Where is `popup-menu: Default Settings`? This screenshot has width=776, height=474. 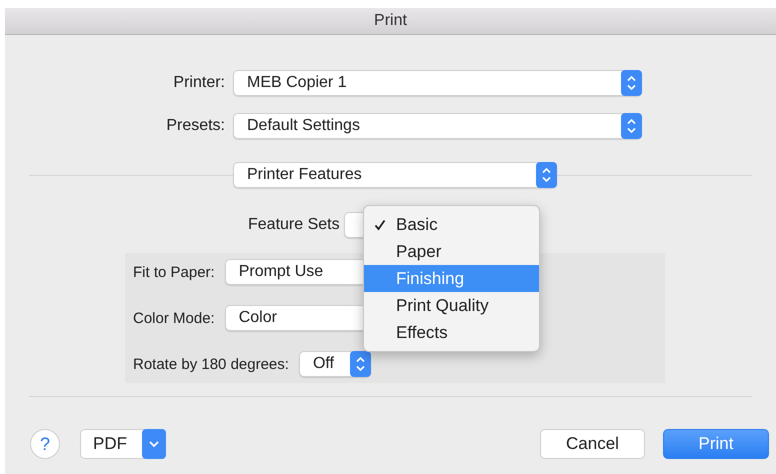 popup-menu: Default Settings is located at coordinates (437, 126).